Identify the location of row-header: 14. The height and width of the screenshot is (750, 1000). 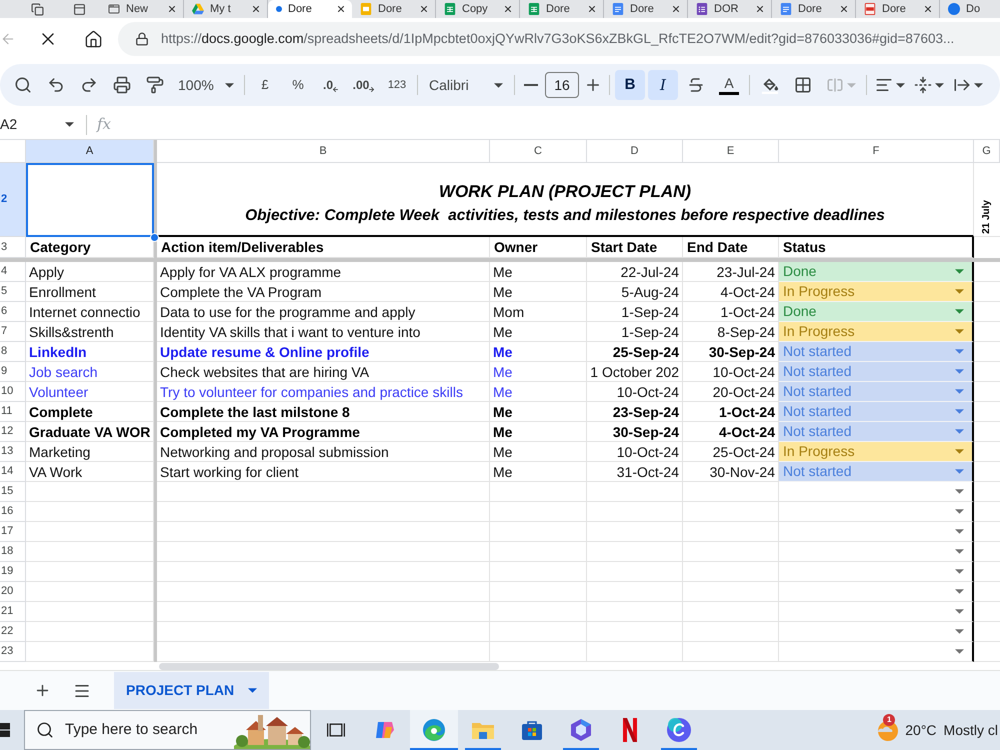
(13, 472).